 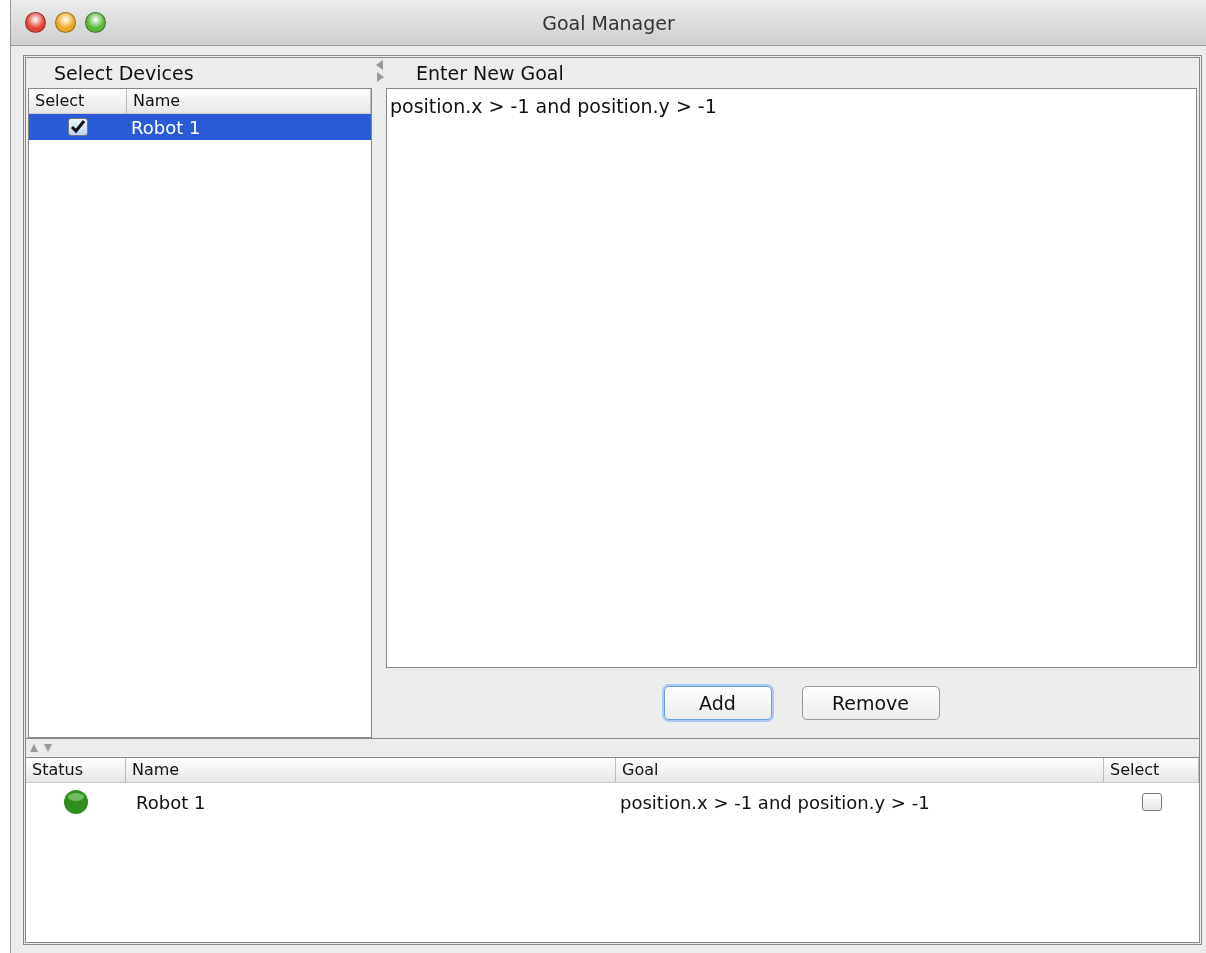 I want to click on split-arrows-icon, so click(x=42, y=748).